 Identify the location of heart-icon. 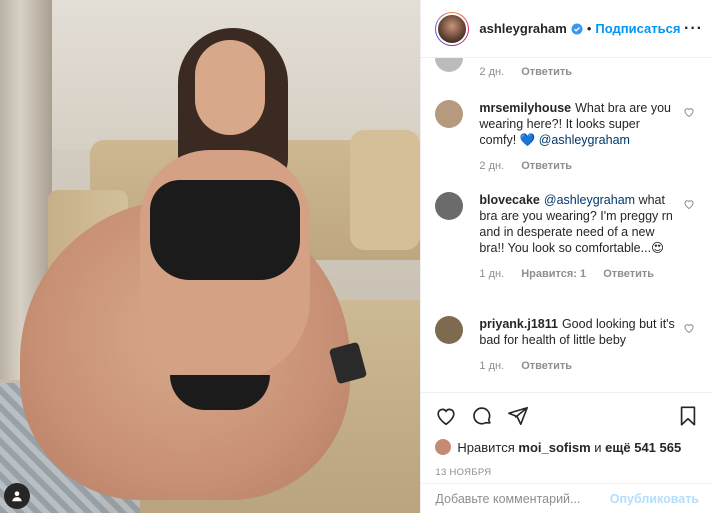
(446, 416).